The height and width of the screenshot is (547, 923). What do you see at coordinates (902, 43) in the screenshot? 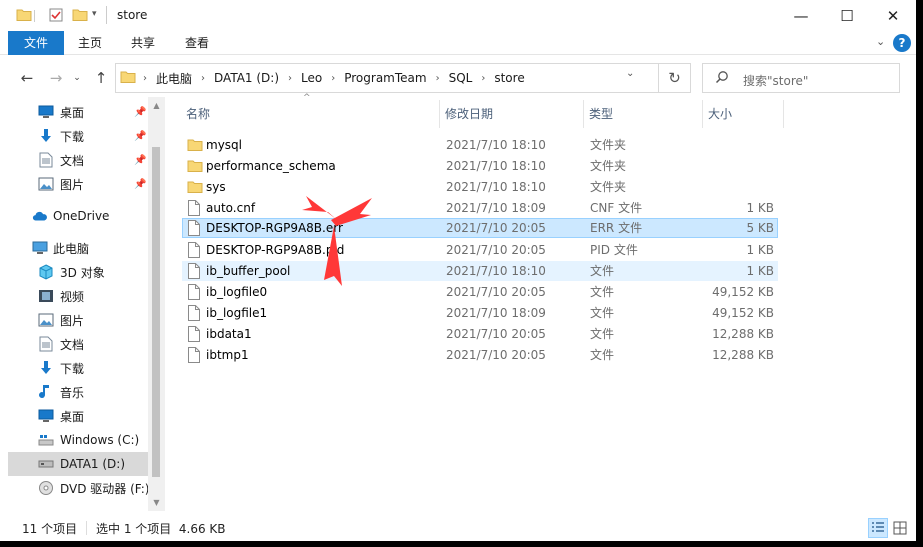
I see `help-button: ?` at bounding box center [902, 43].